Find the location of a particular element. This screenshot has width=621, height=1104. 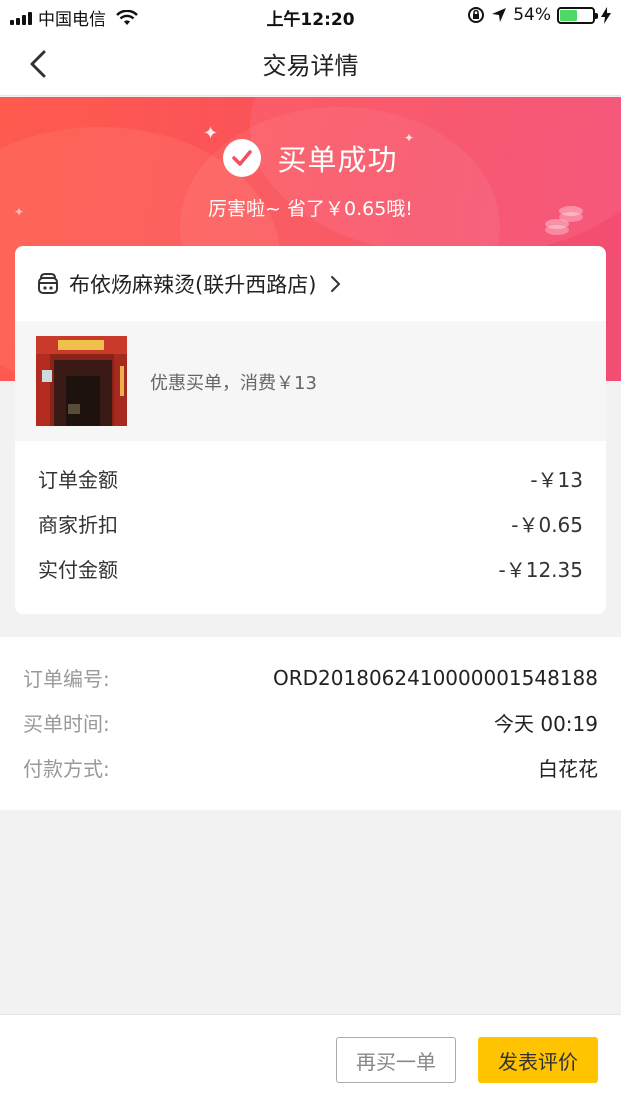

store-thumbnail is located at coordinates (81, 381).